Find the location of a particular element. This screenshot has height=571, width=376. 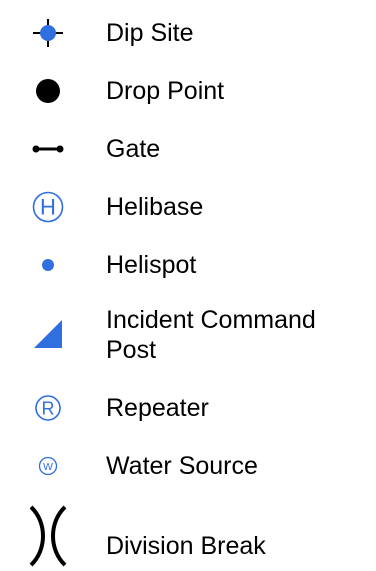

legend-item-division-break: Division Break is located at coordinates (188, 535).